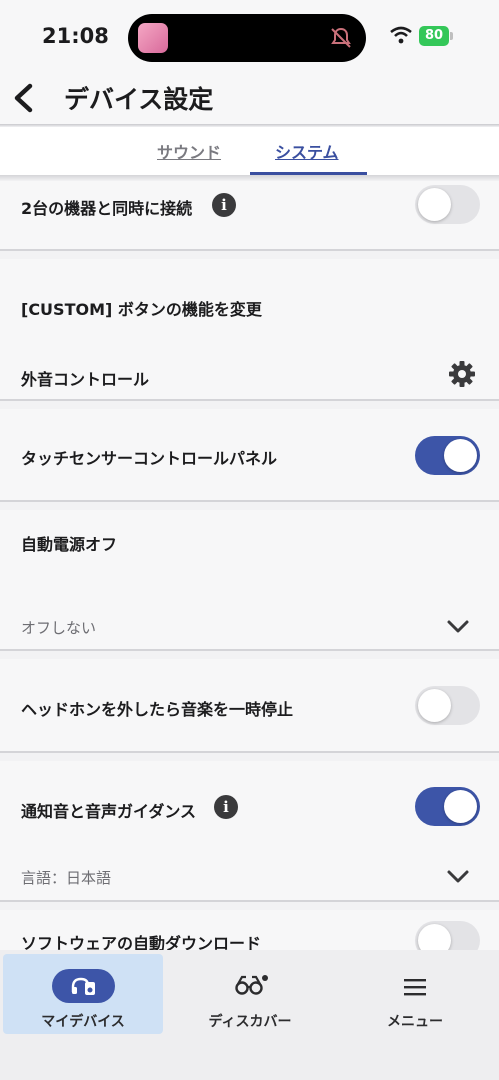 Image resolution: width=499 pixels, height=1080 pixels. What do you see at coordinates (249, 580) in the screenshot?
I see `setting-auto-power-off: 自動電源オフ オフしない` at bounding box center [249, 580].